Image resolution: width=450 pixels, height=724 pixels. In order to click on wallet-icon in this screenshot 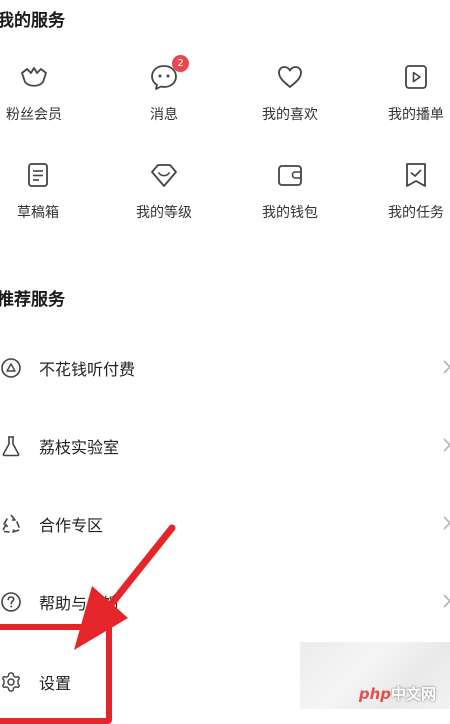, I will do `click(290, 175)`.